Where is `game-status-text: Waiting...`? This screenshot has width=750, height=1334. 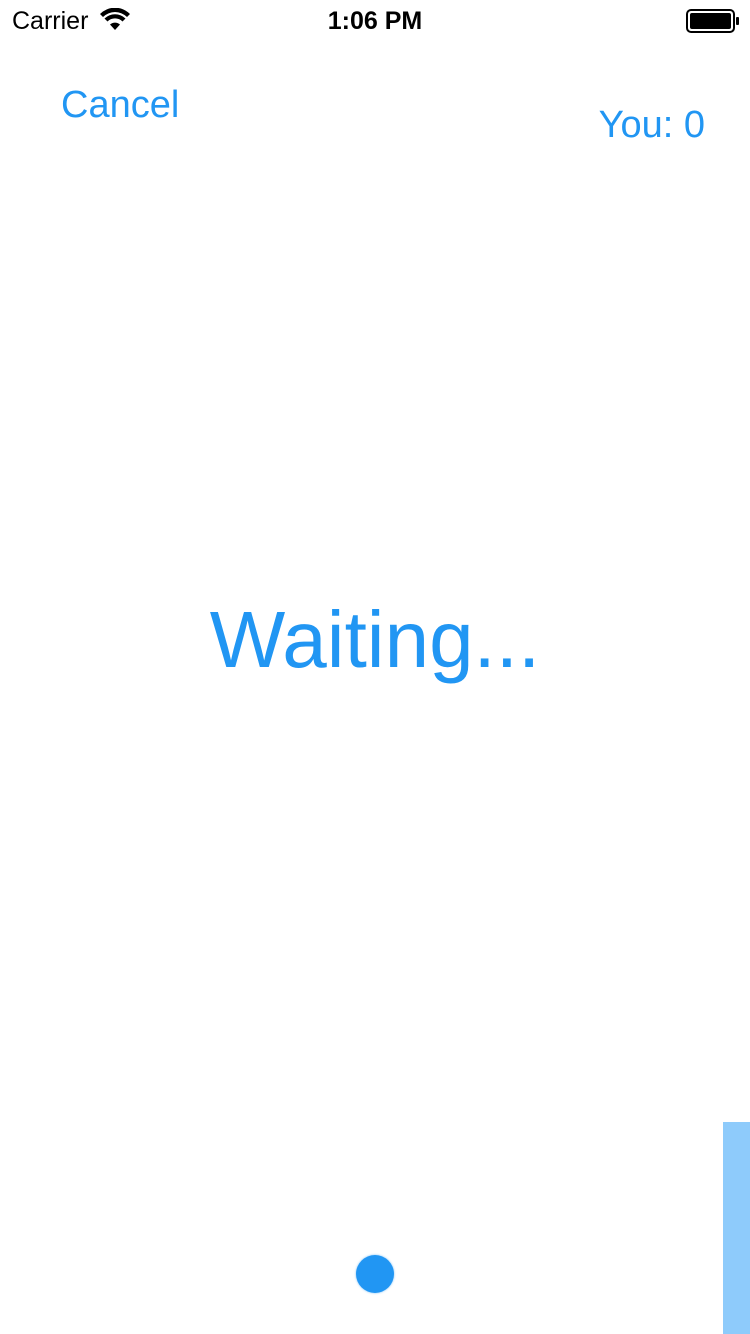 game-status-text: Waiting... is located at coordinates (375, 639).